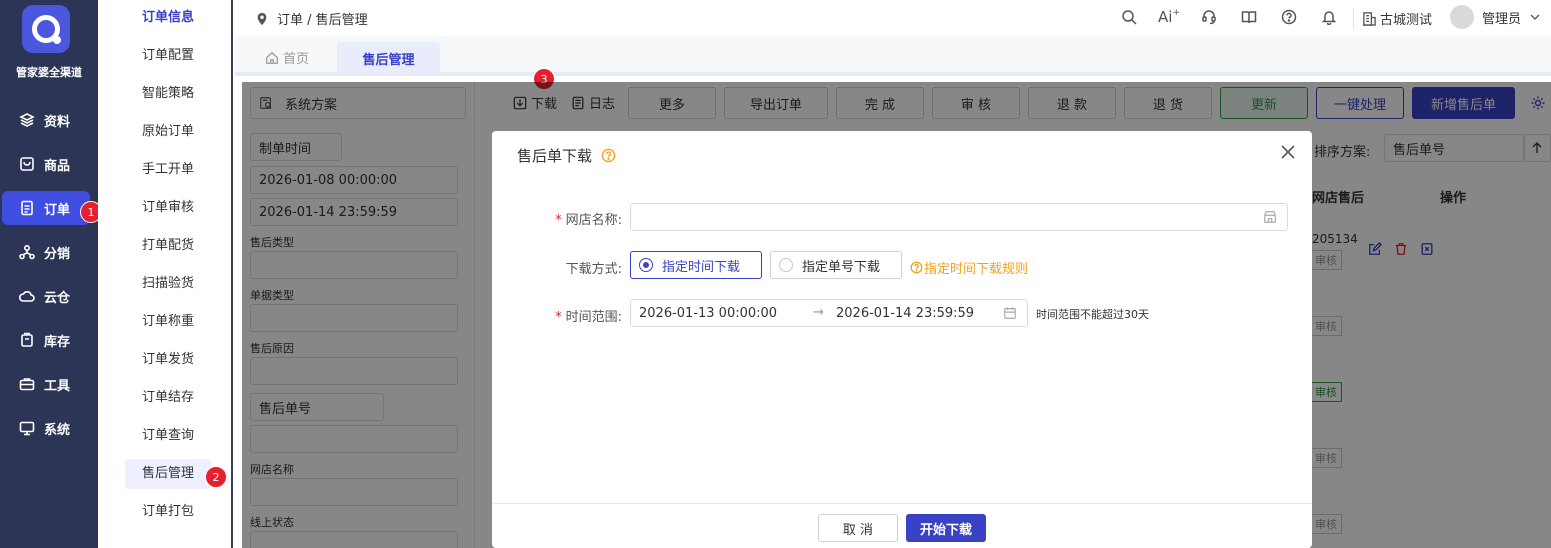 This screenshot has height=548, width=1551. I want to click on home-icon, so click(272, 57).